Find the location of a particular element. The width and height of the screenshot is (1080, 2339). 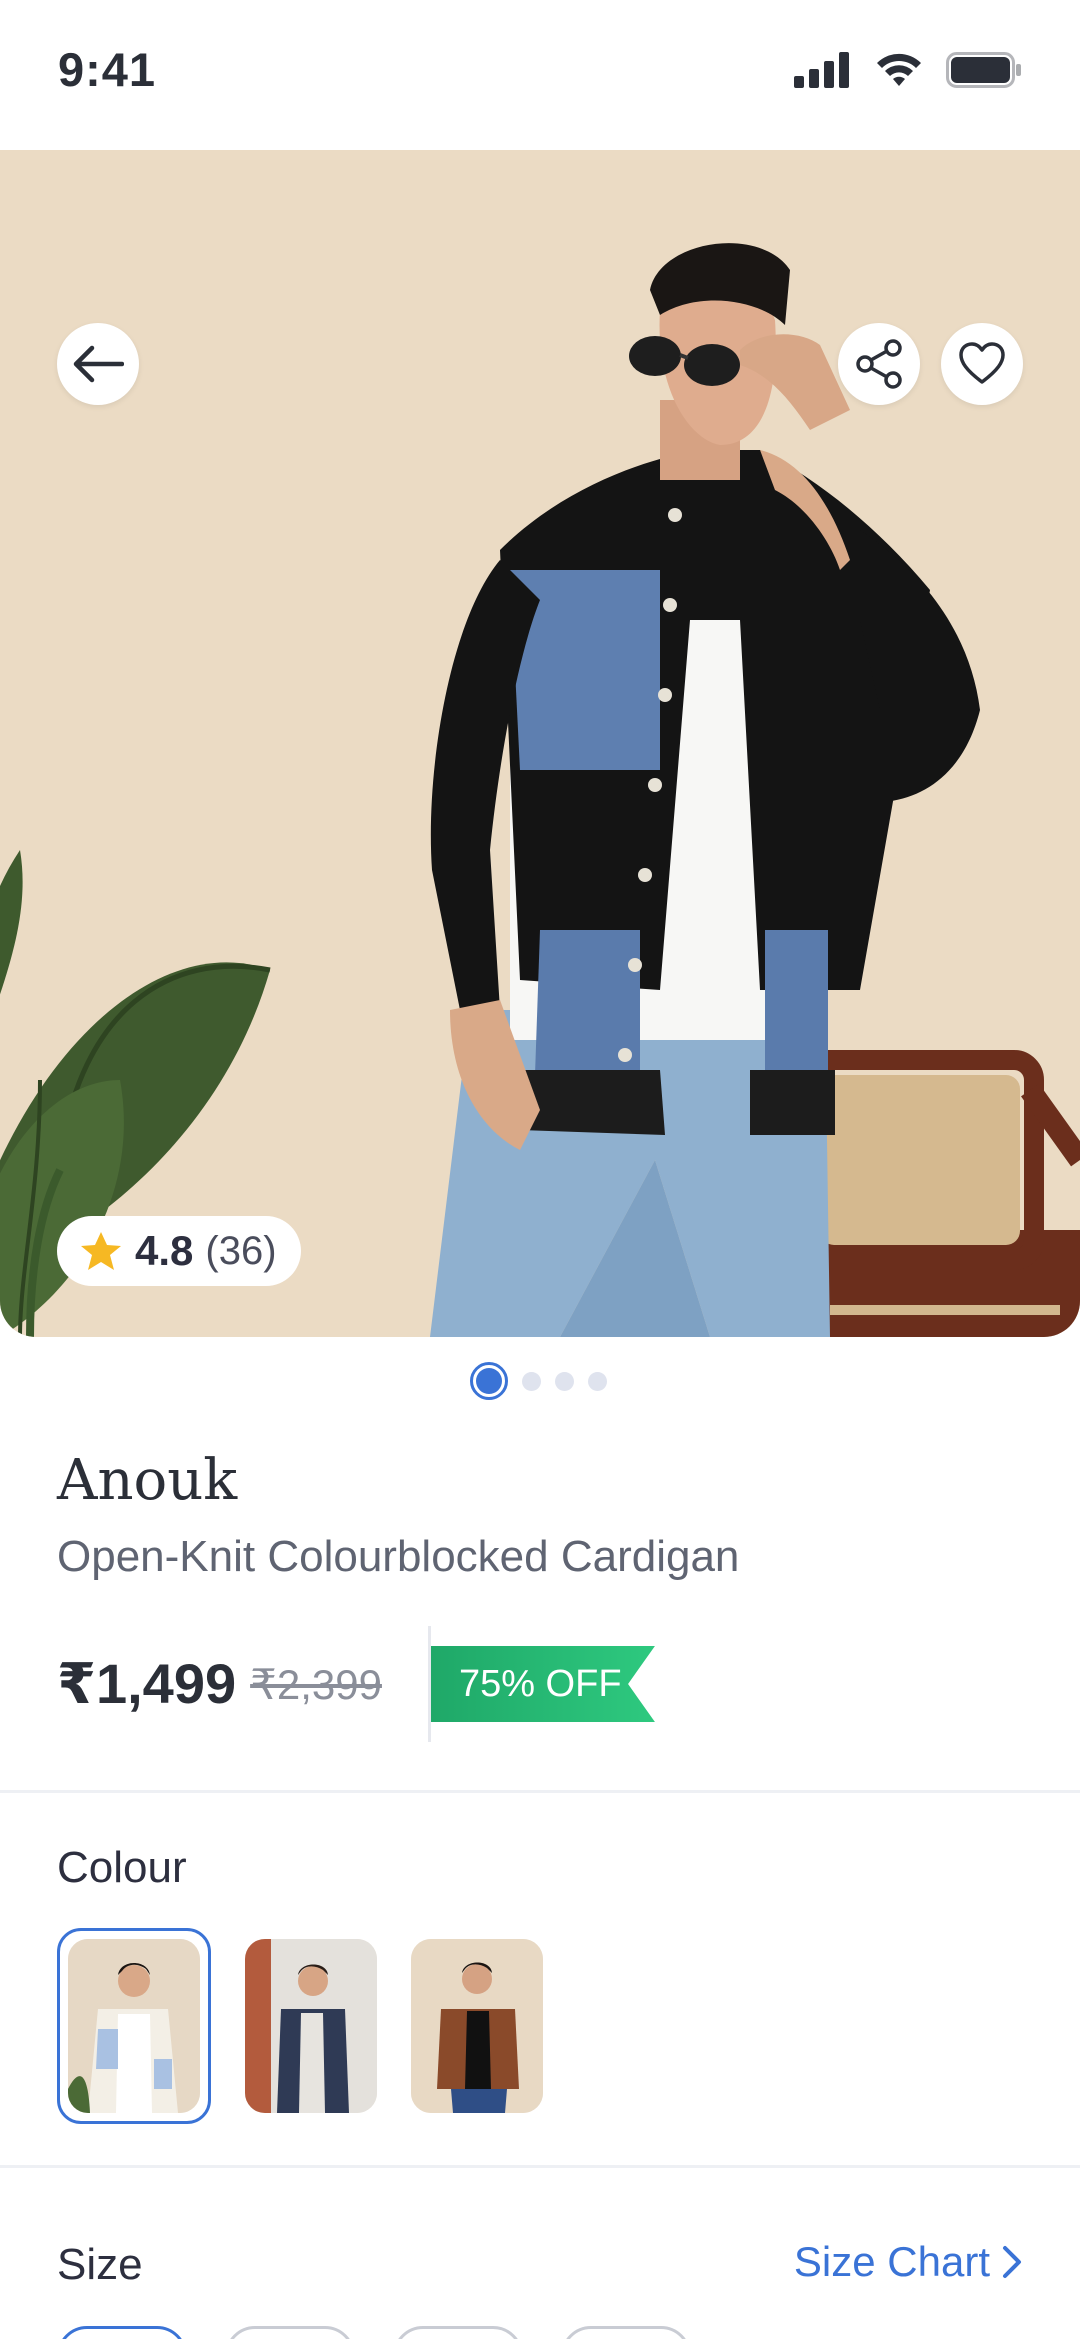

rating-badge: 4.8 (36) is located at coordinates (179, 1251).